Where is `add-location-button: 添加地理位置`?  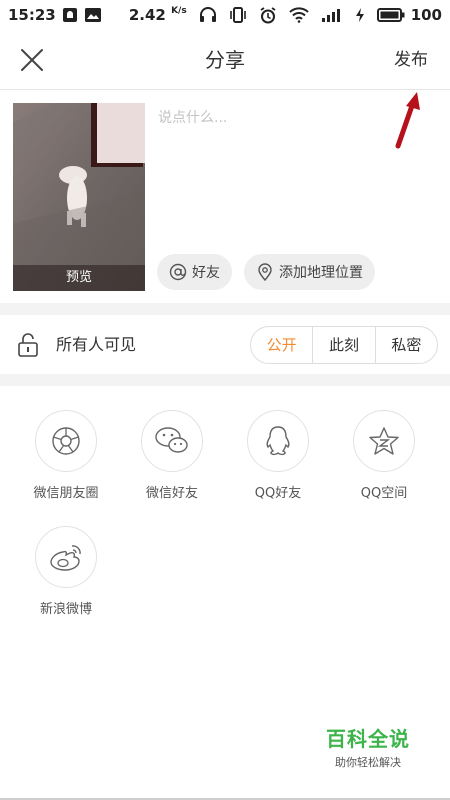 add-location-button: 添加地理位置 is located at coordinates (309, 272).